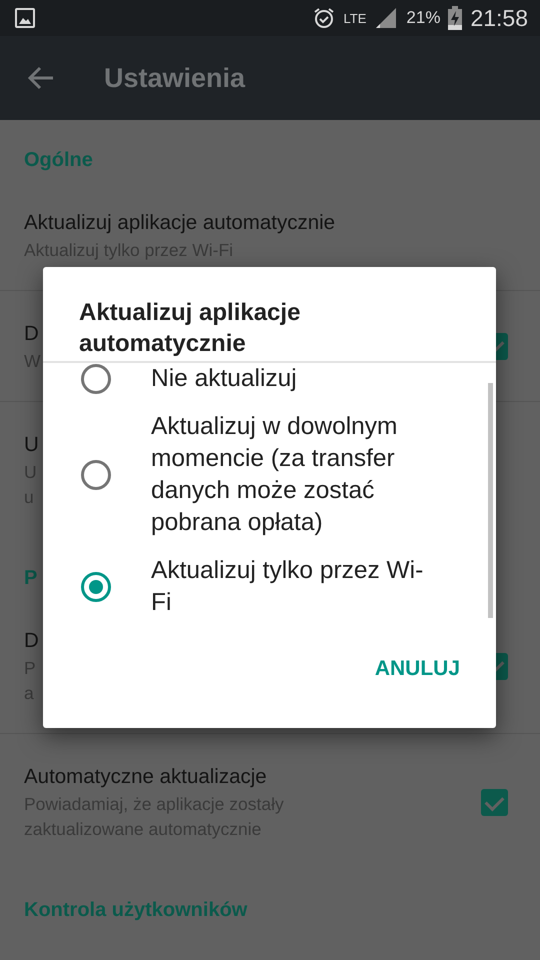 This screenshot has height=960, width=540. I want to click on clock: 21:58, so click(499, 18).